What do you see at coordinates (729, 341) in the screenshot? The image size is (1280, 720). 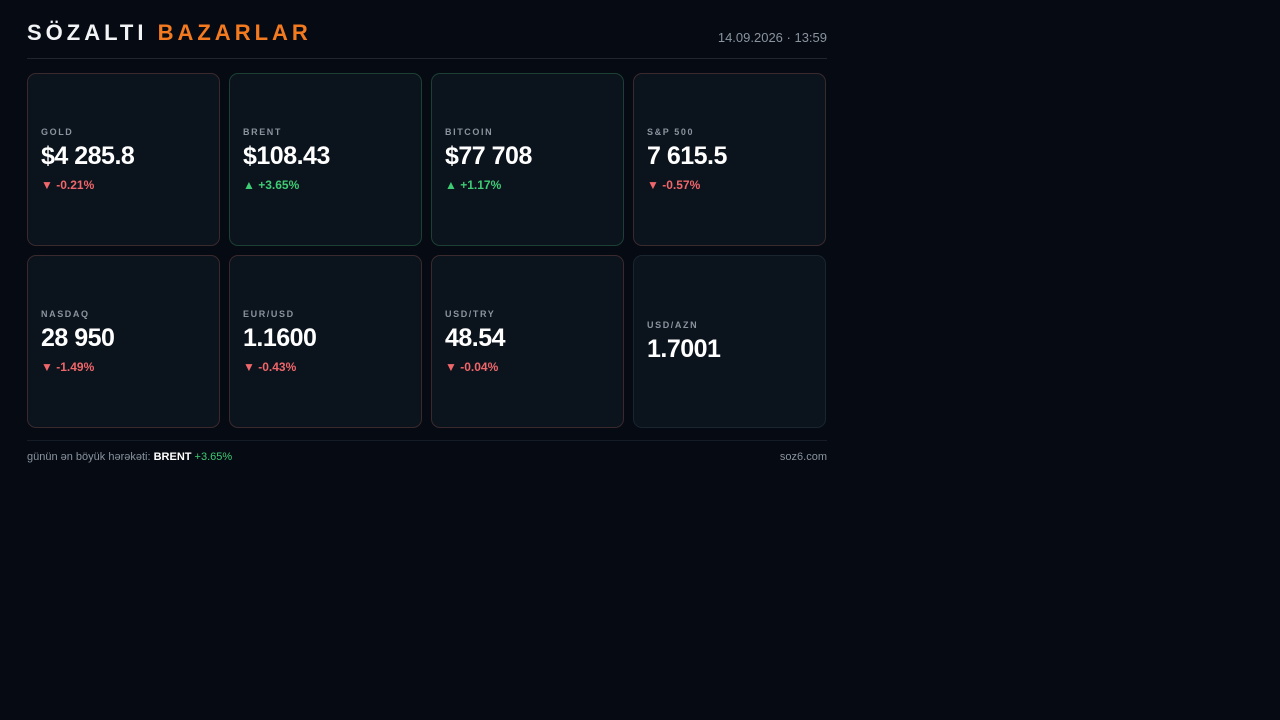 I see `market-card-usdazn: USD/AZN 1.7001` at bounding box center [729, 341].